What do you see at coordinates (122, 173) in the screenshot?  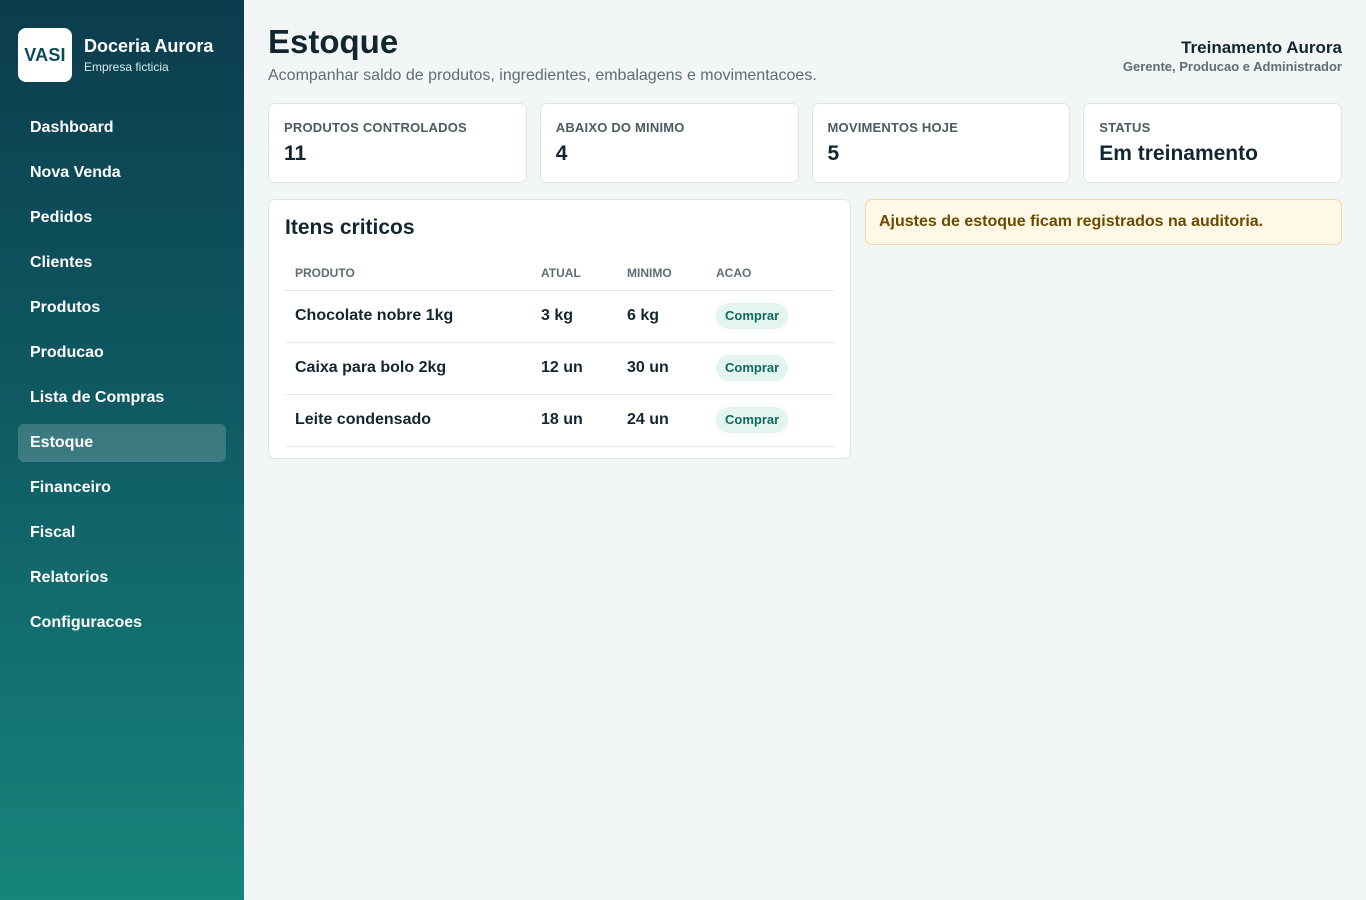 I see `sidebar-item-nova-venda: Nova Venda` at bounding box center [122, 173].